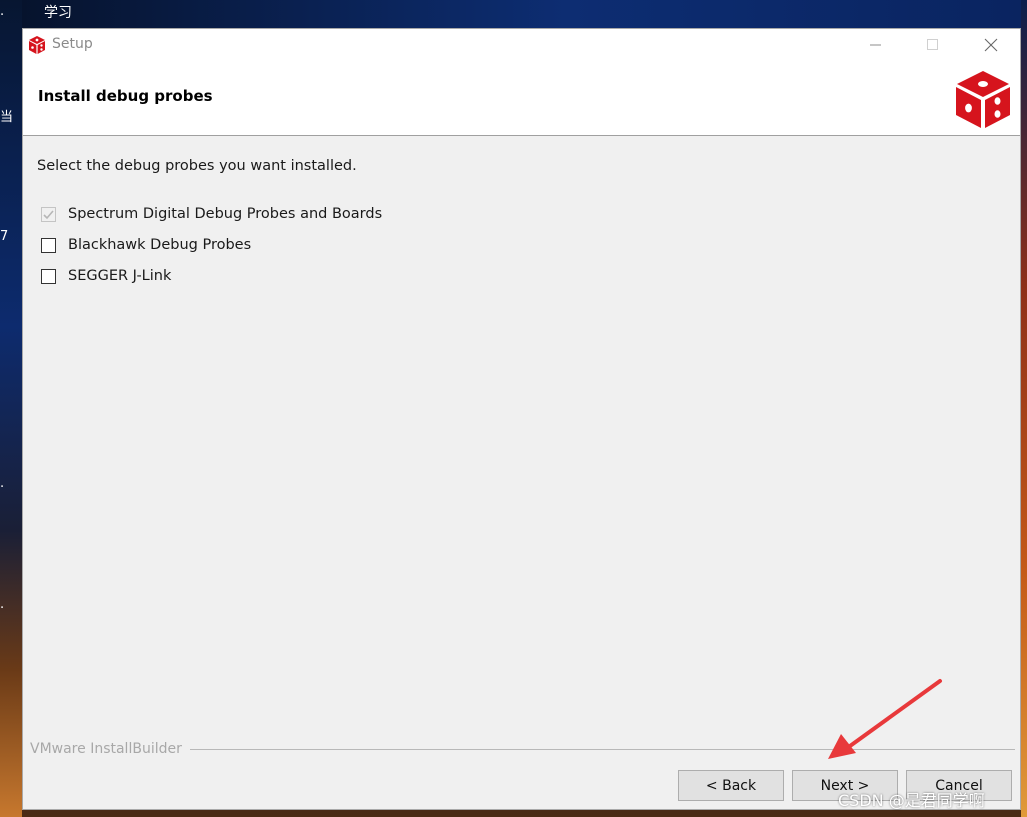 The image size is (1027, 817). I want to click on minimize-button, so click(876, 45).